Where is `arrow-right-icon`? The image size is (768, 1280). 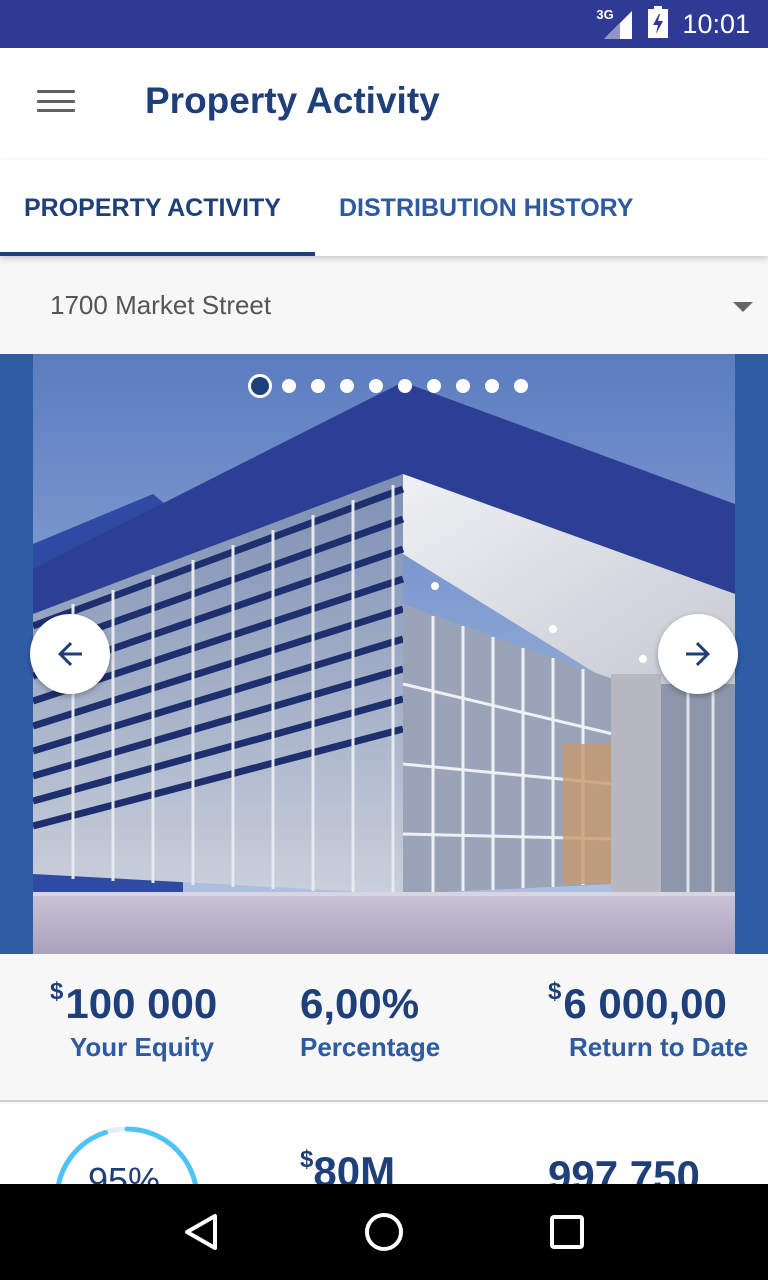 arrow-right-icon is located at coordinates (698, 654).